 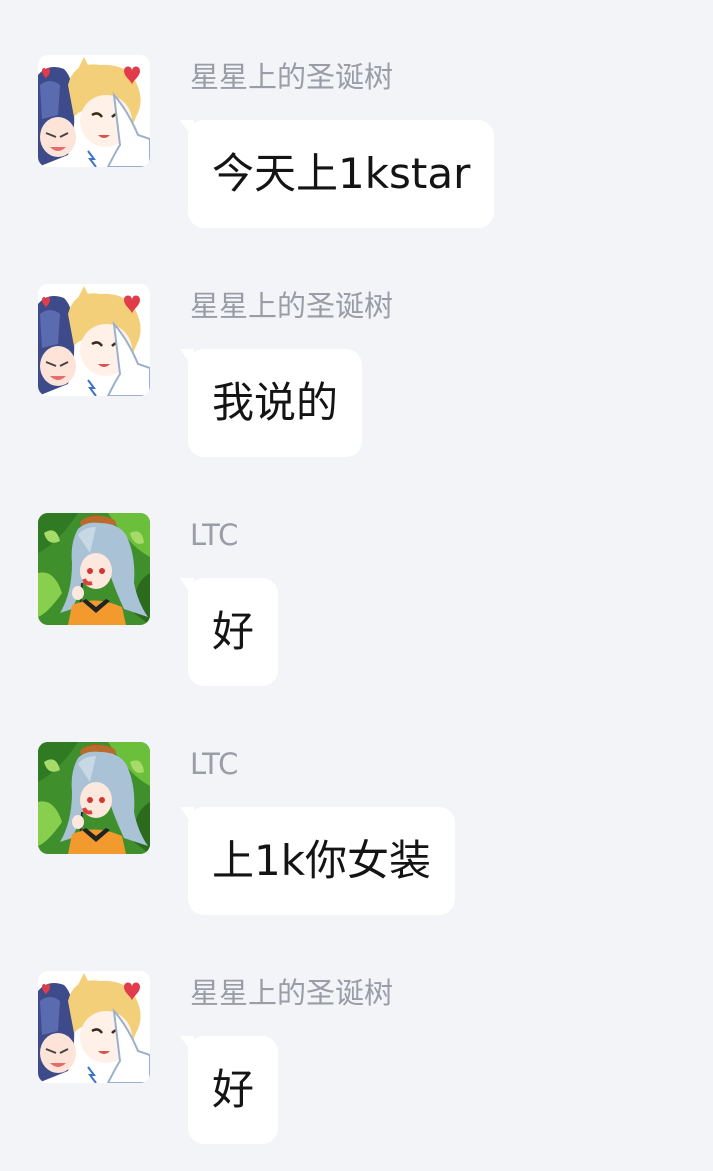 I want to click on message-bubble: 上1k你女装, so click(x=317, y=861).